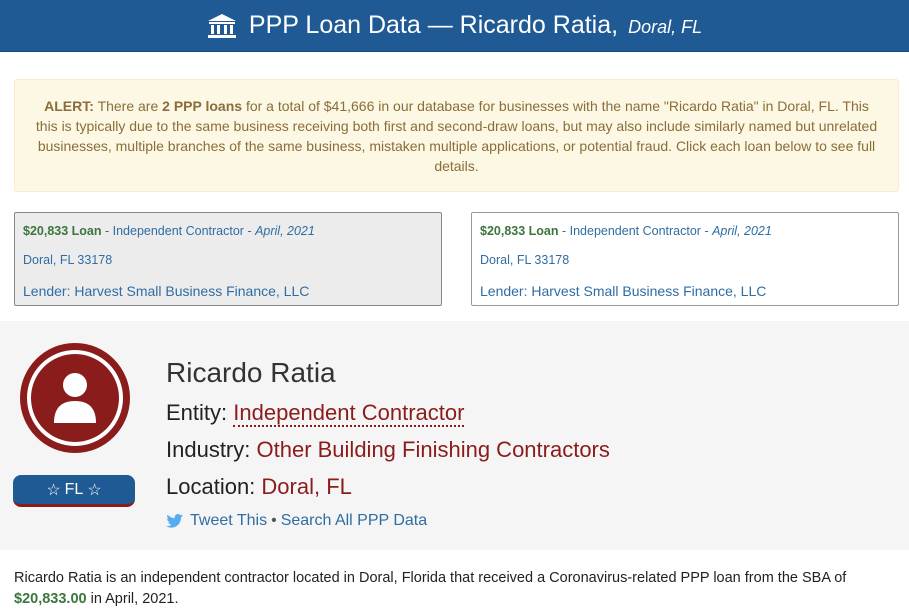  Describe the element at coordinates (251, 372) in the screenshot. I see `business-name: Ricardo Ratia` at that location.